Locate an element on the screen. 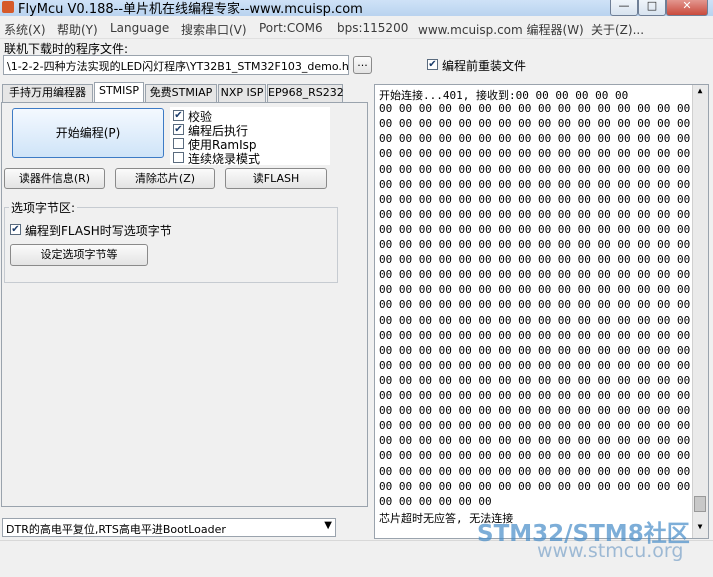 The width and height of the screenshot is (713, 577). window-title: FlyMcu V0.188--单片机在线编程专家--www.mcuisp.com is located at coordinates (190, 9).